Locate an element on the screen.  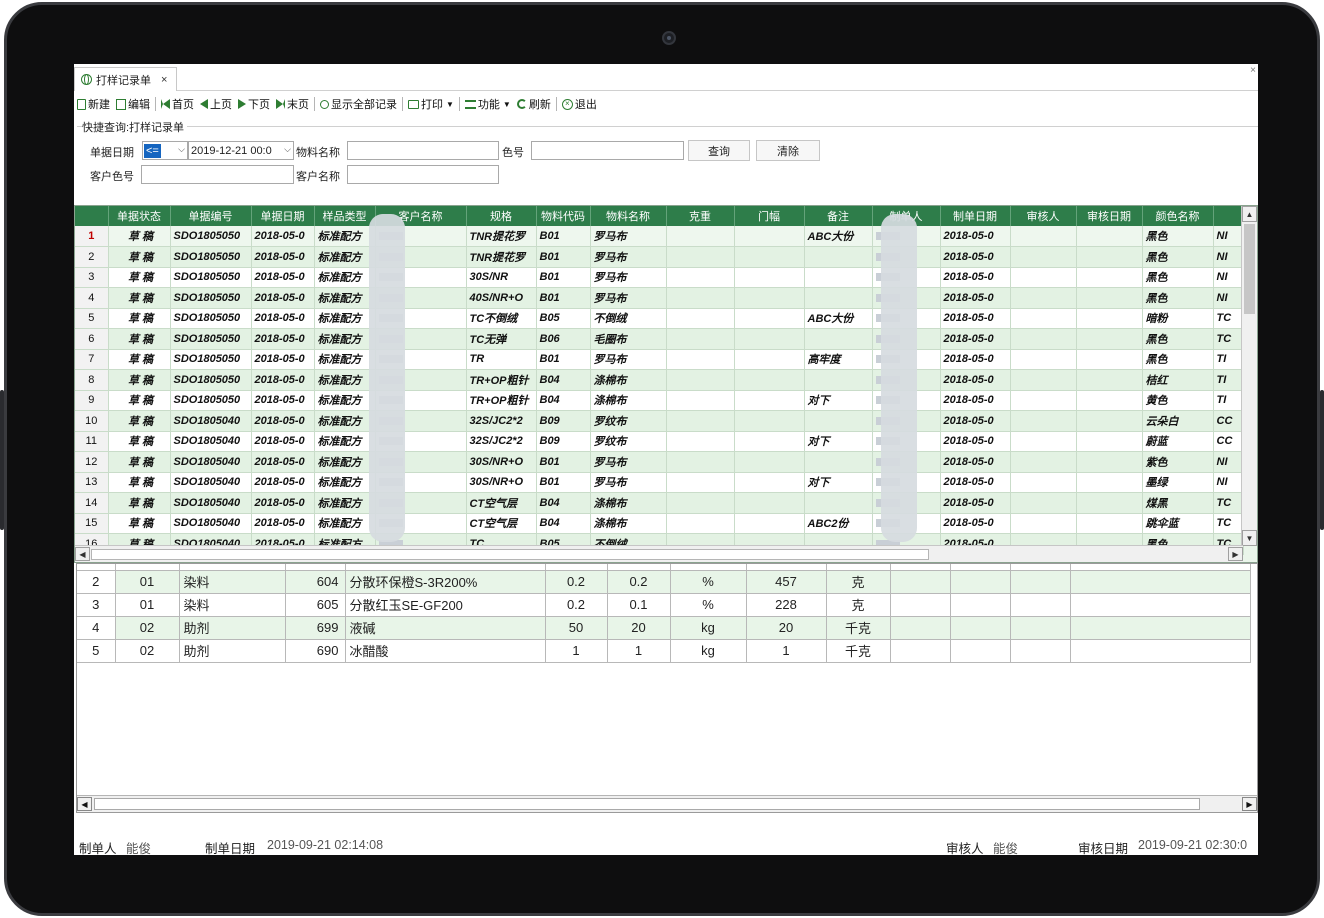
table-row: 2 01 染料 604 分散环保橙S-3R200% 0.2 0.2% 457 克 is located at coordinates (664, 582).